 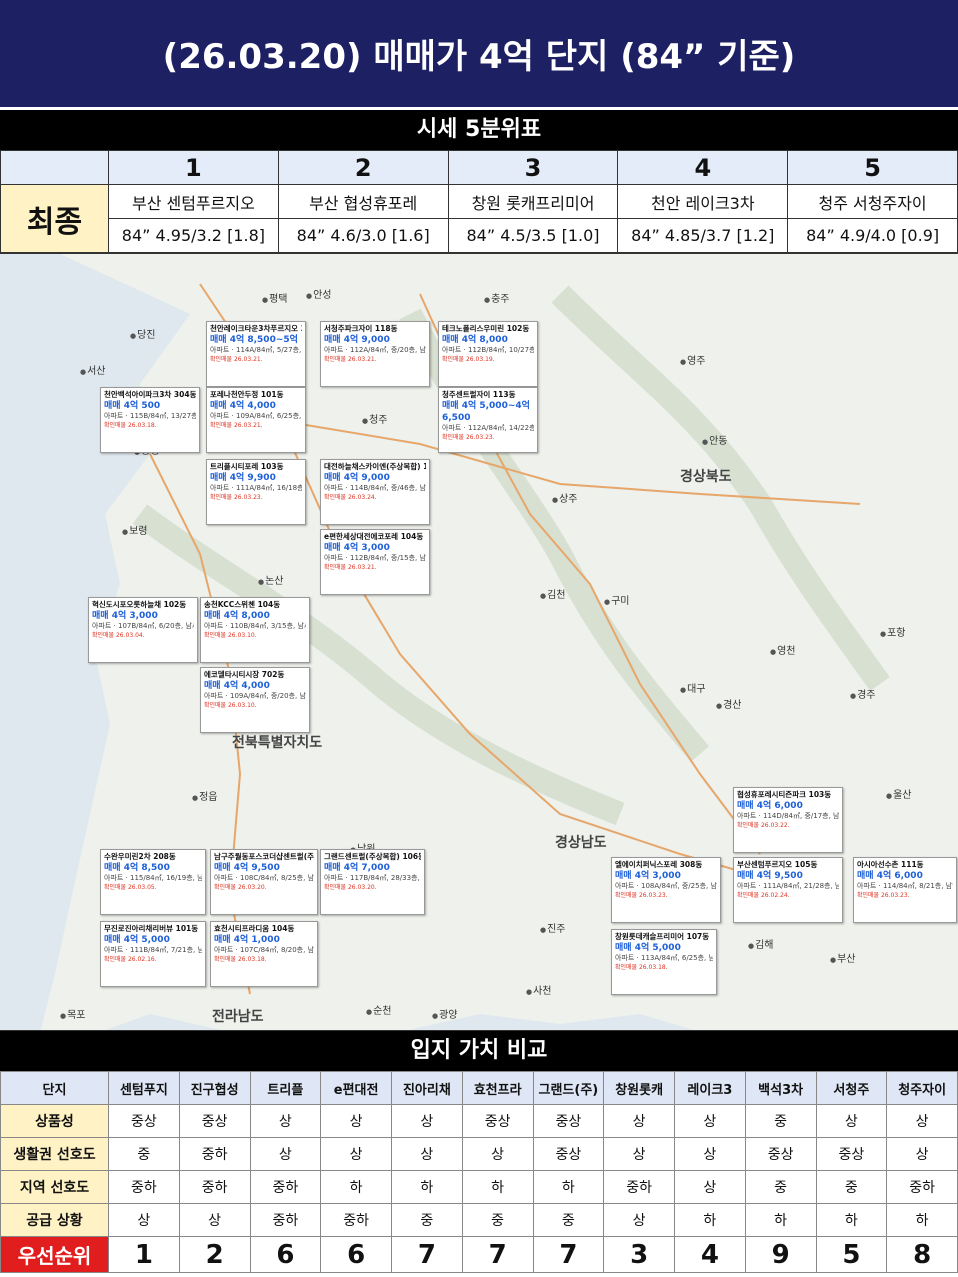 What do you see at coordinates (214, 1254) in the screenshot?
I see `priority-cell: 2` at bounding box center [214, 1254].